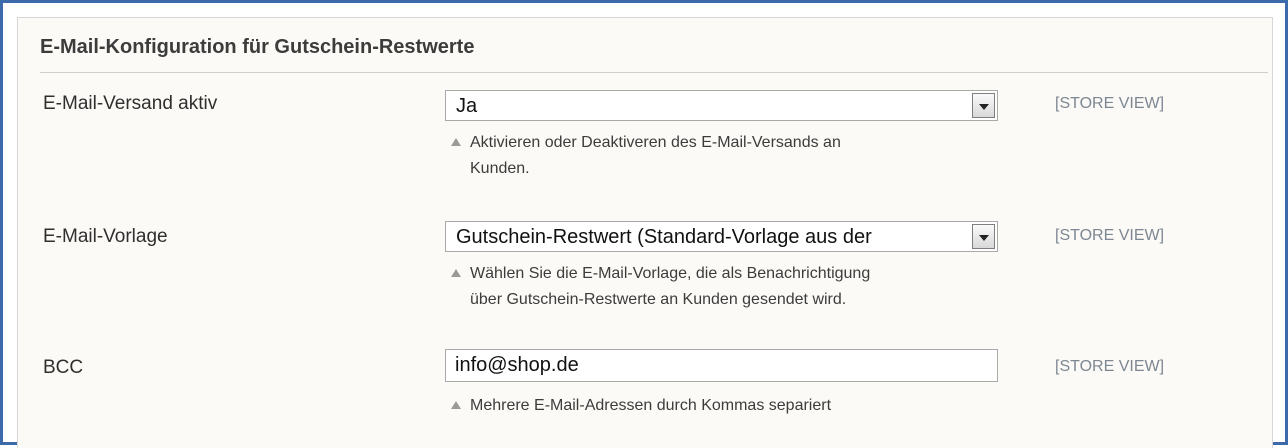 This screenshot has height=448, width=1288. I want to click on bcc-label: BCC, so click(63, 367).